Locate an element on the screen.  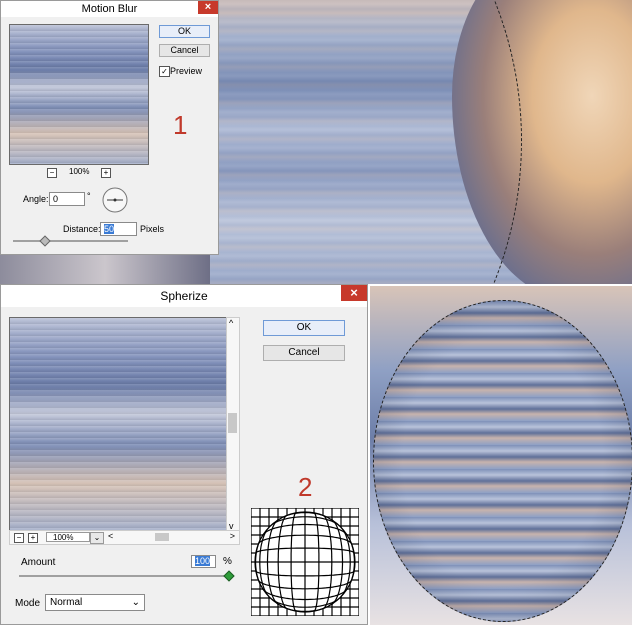
scroll-up-arrow: ^ is located at coordinates (231, 323).